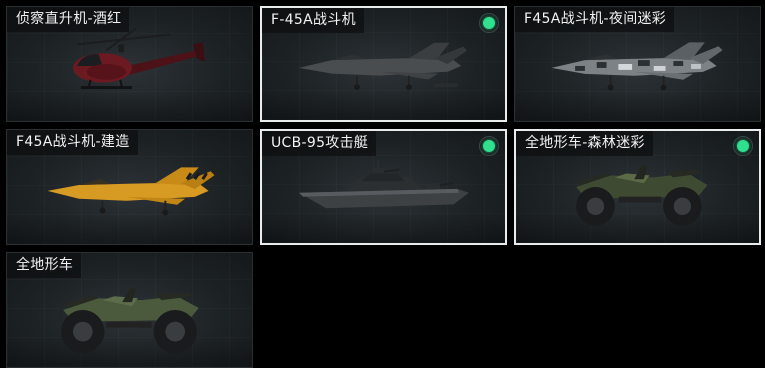 The image size is (765, 368). Describe the element at coordinates (319, 143) in the screenshot. I see `vehicle-card-label: UCB-95攻击艇` at that location.